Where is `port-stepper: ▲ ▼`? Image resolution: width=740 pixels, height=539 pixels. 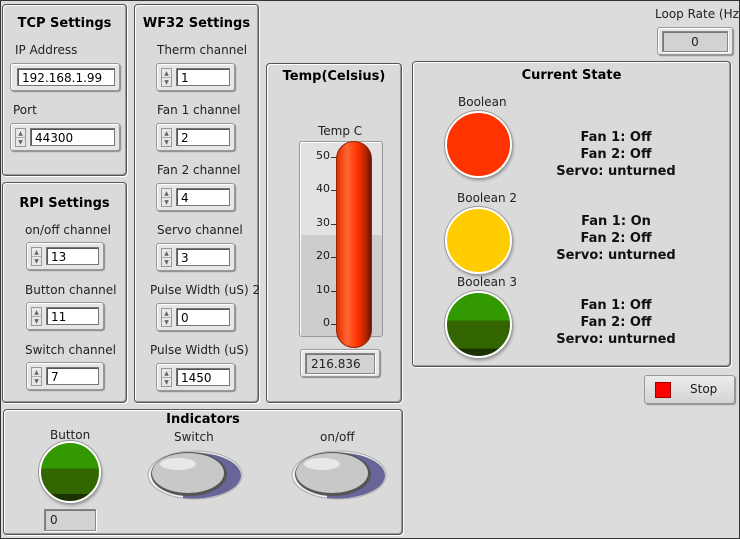 port-stepper: ▲ ▼ is located at coordinates (20, 137).